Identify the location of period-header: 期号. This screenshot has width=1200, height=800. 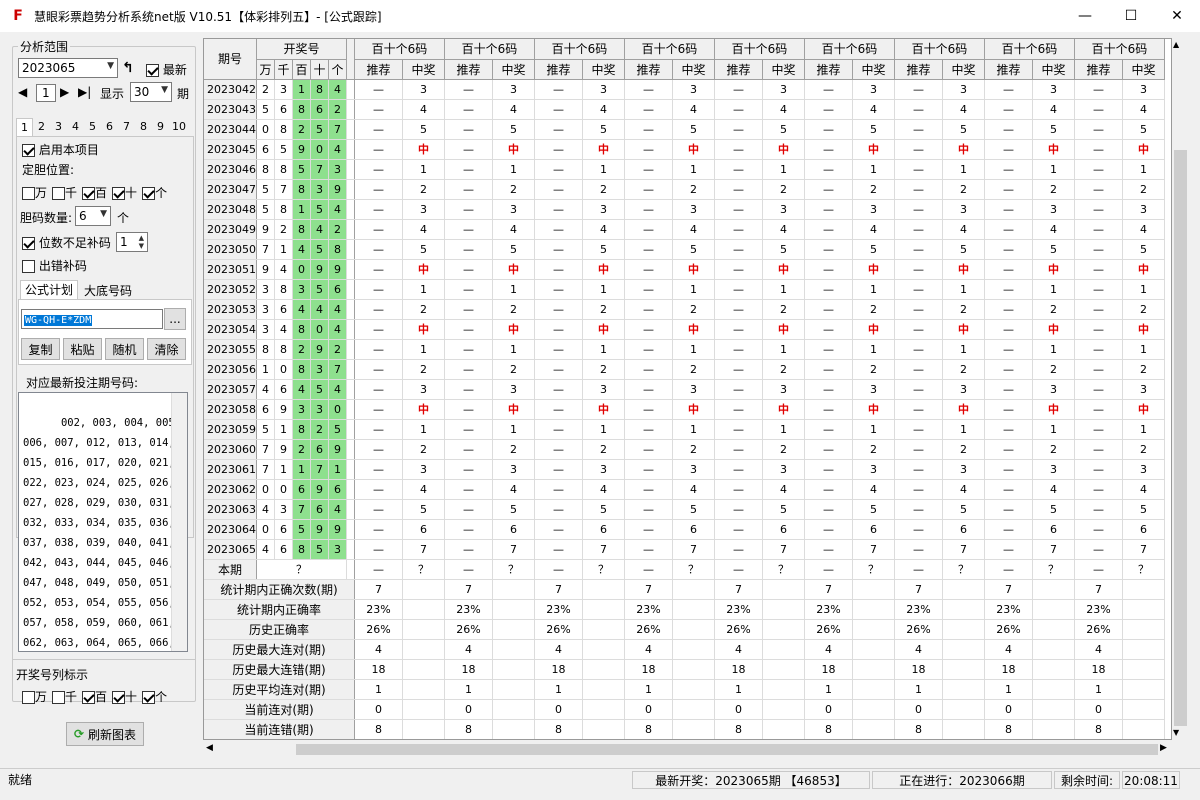
(230, 59).